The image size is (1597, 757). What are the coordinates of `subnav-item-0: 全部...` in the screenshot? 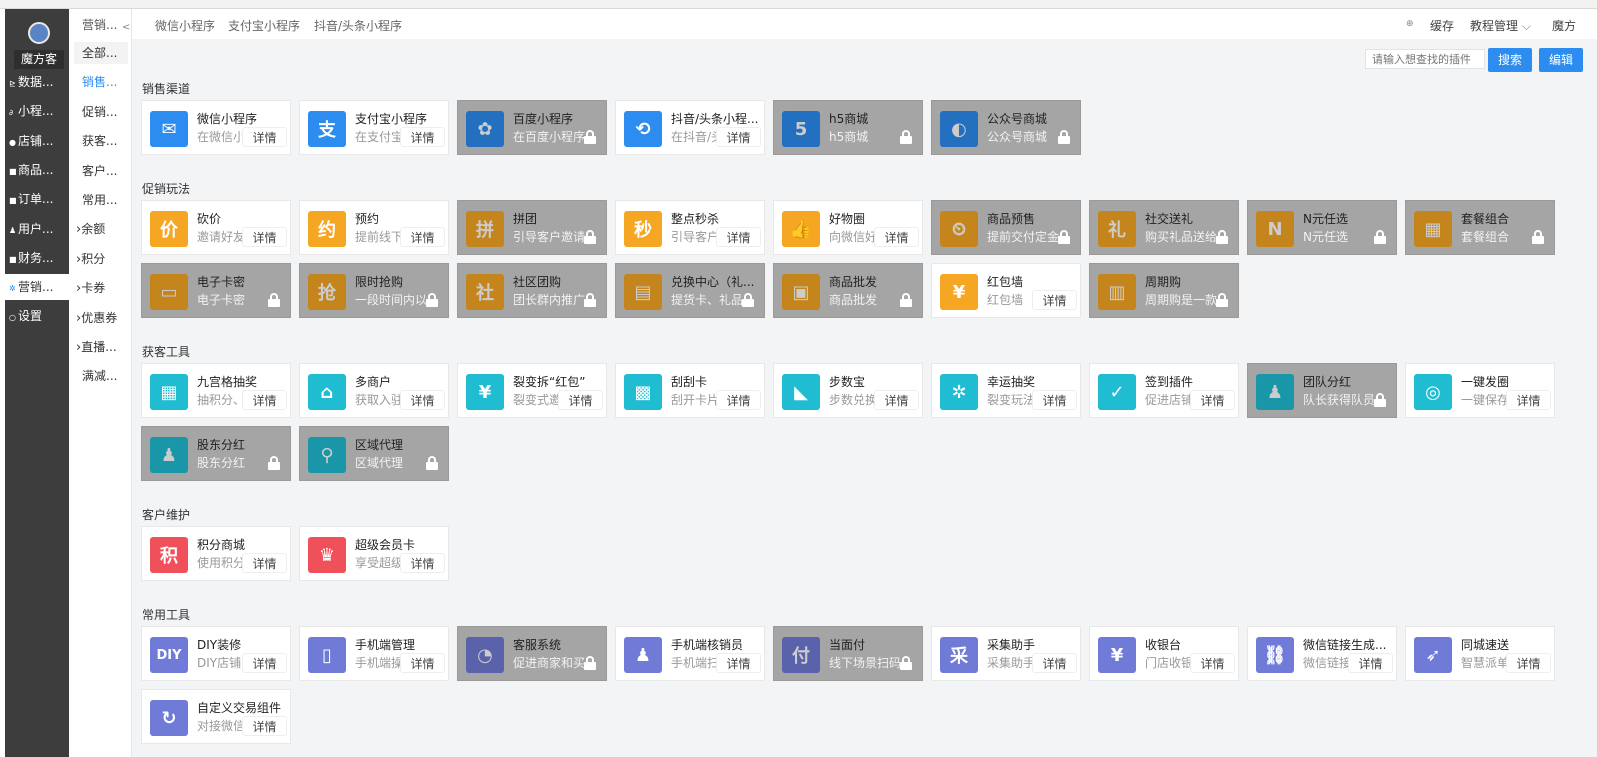 It's located at (101, 53).